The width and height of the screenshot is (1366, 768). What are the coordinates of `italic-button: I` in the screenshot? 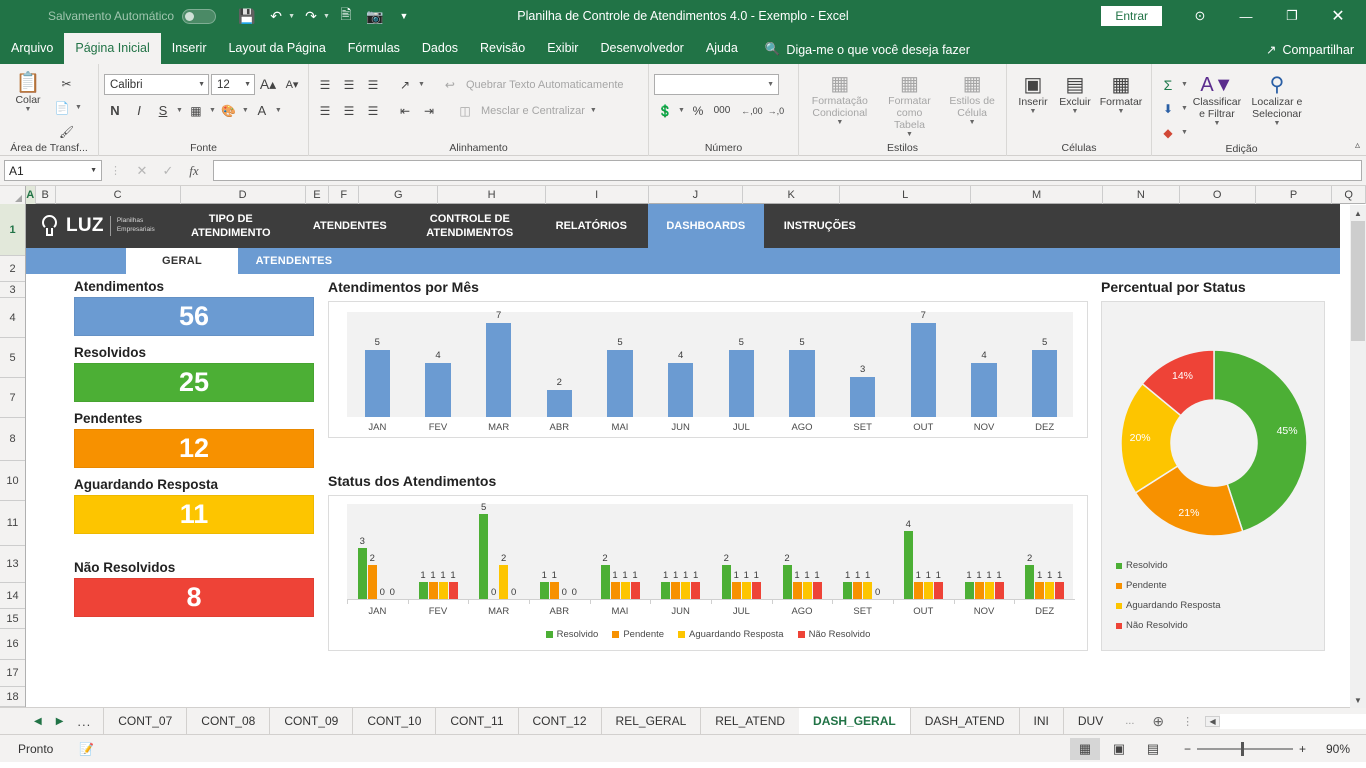 It's located at (139, 110).